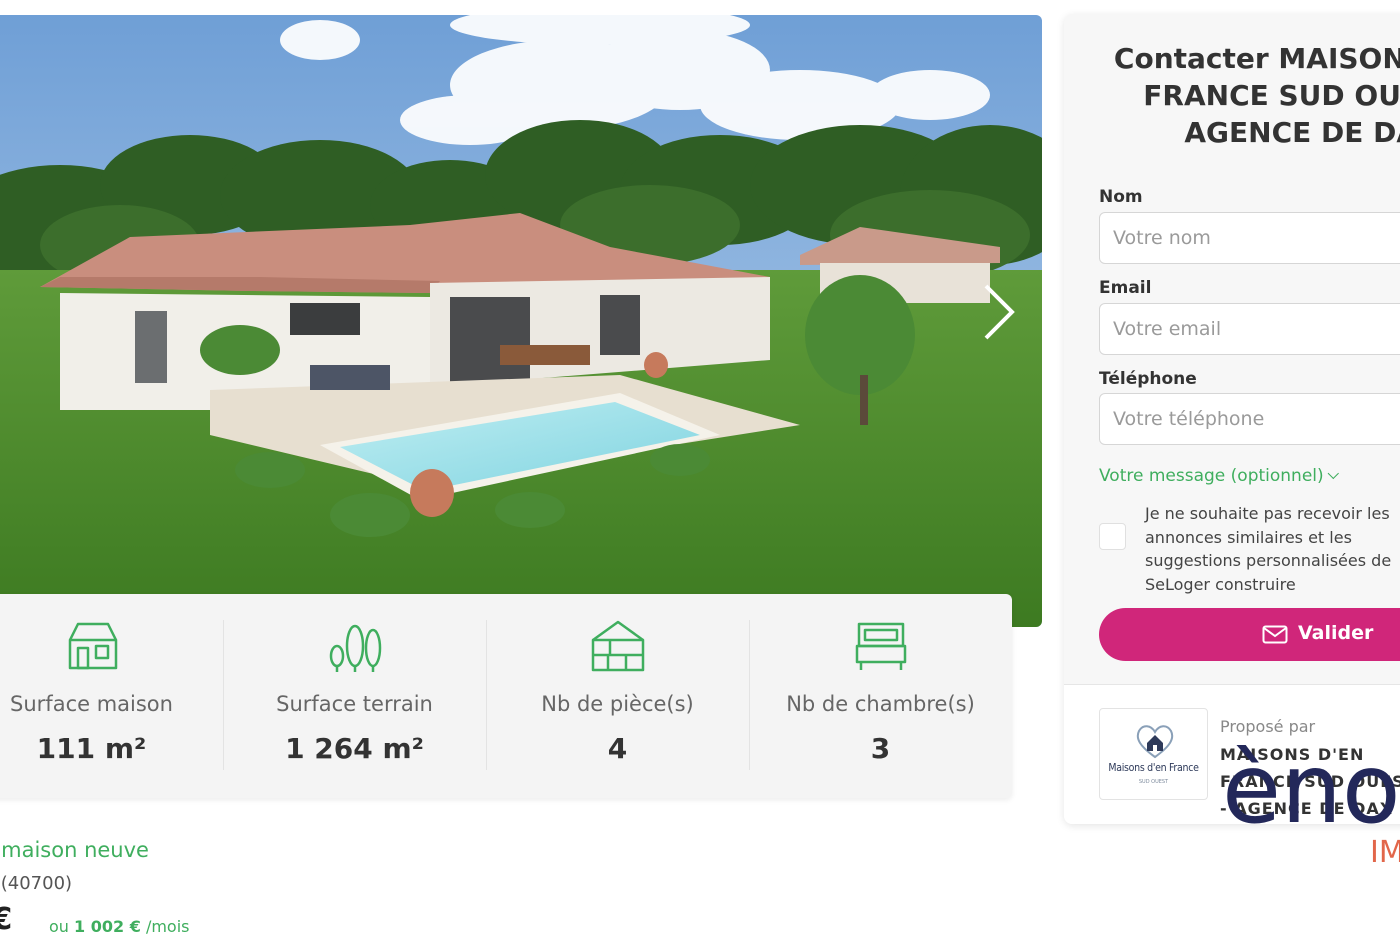 This screenshot has width=1400, height=950. I want to click on agency-logo: Maisons d'en France SUD OUEST, so click(1153, 754).